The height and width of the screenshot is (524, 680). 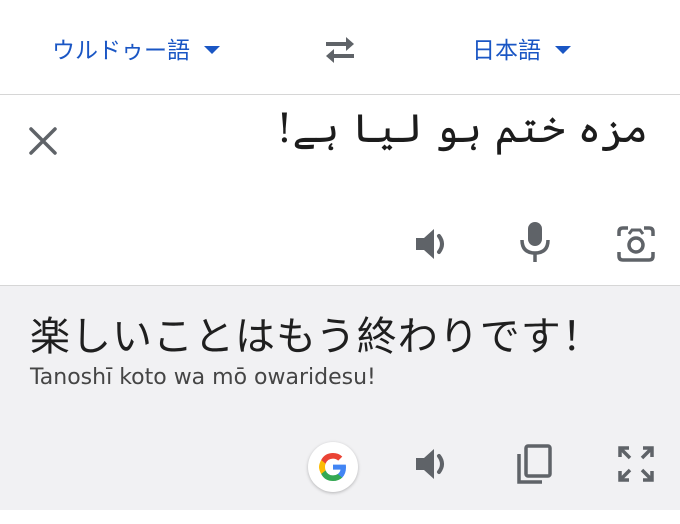 I want to click on google-logo-icon, so click(x=332, y=467).